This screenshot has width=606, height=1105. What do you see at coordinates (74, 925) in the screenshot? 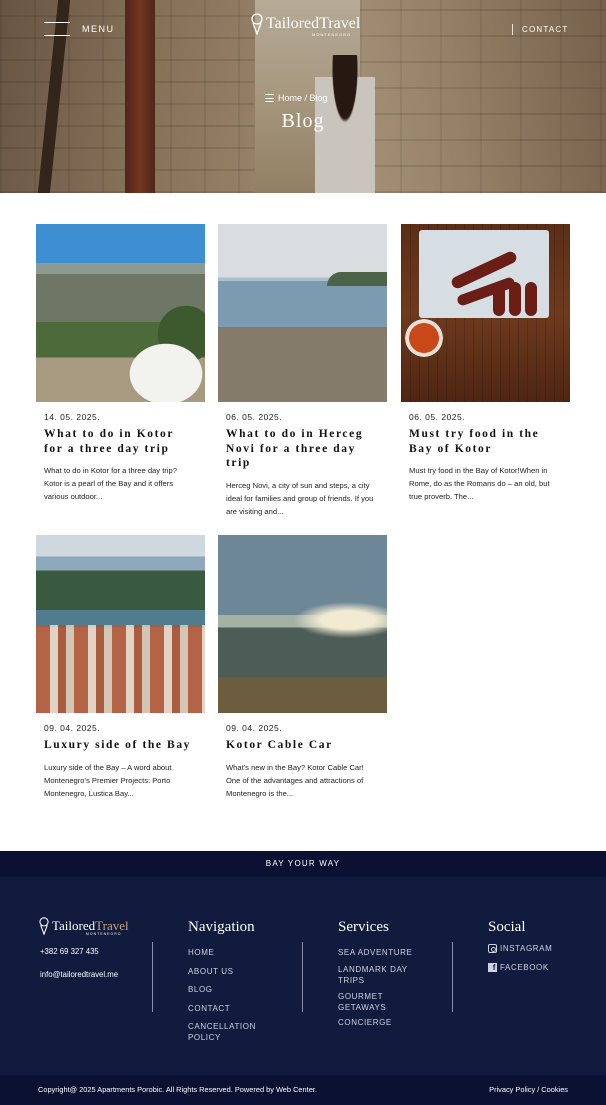
I see `footer-brand-part-1: Tailored` at bounding box center [74, 925].